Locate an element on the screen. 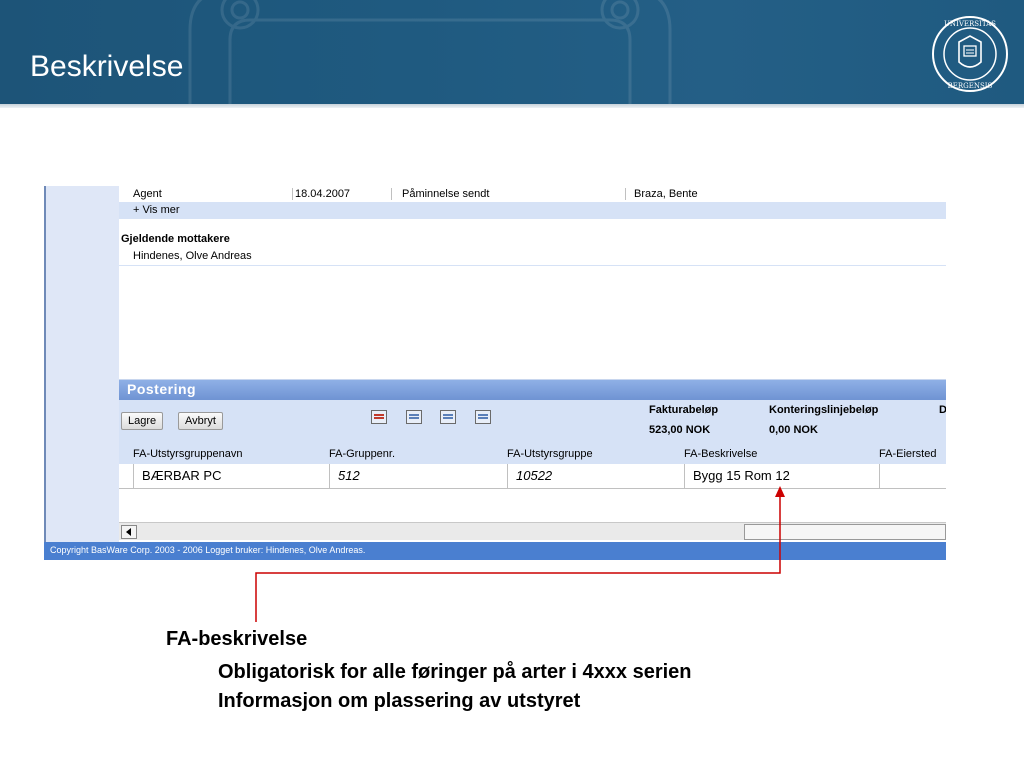 This screenshot has height=768, width=1024. show-more-link: + Vis mer is located at coordinates (532, 210).